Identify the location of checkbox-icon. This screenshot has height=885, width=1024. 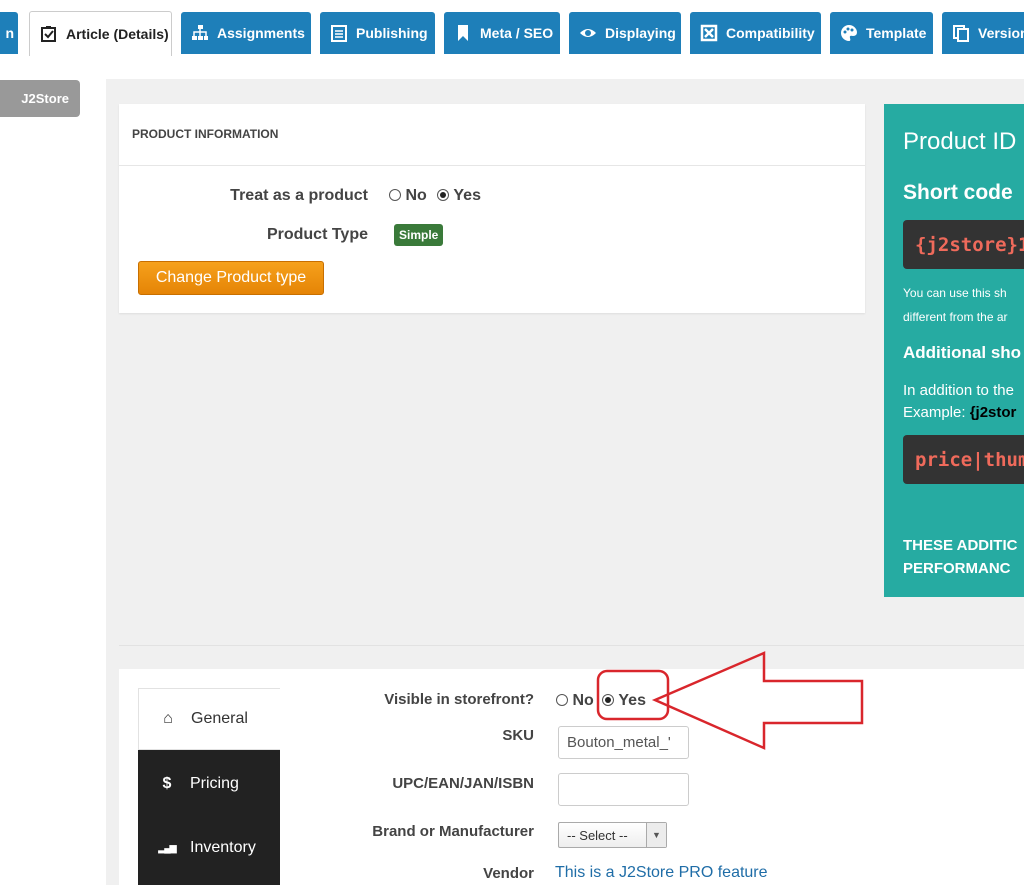
(49, 34).